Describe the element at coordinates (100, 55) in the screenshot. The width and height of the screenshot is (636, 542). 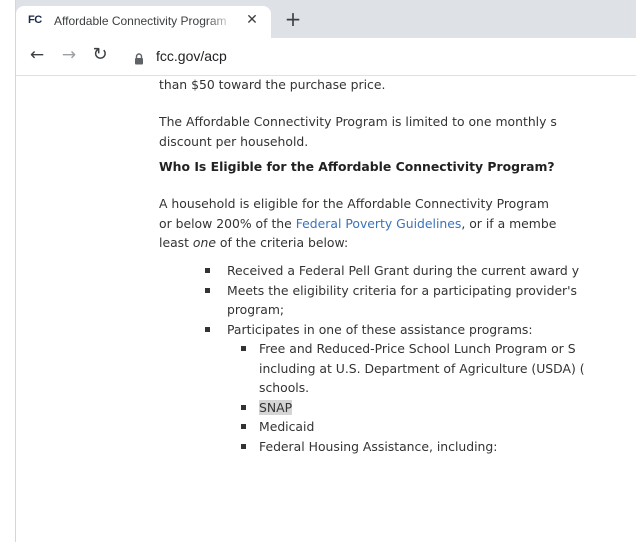
I see `reload-button: ↻` at that location.